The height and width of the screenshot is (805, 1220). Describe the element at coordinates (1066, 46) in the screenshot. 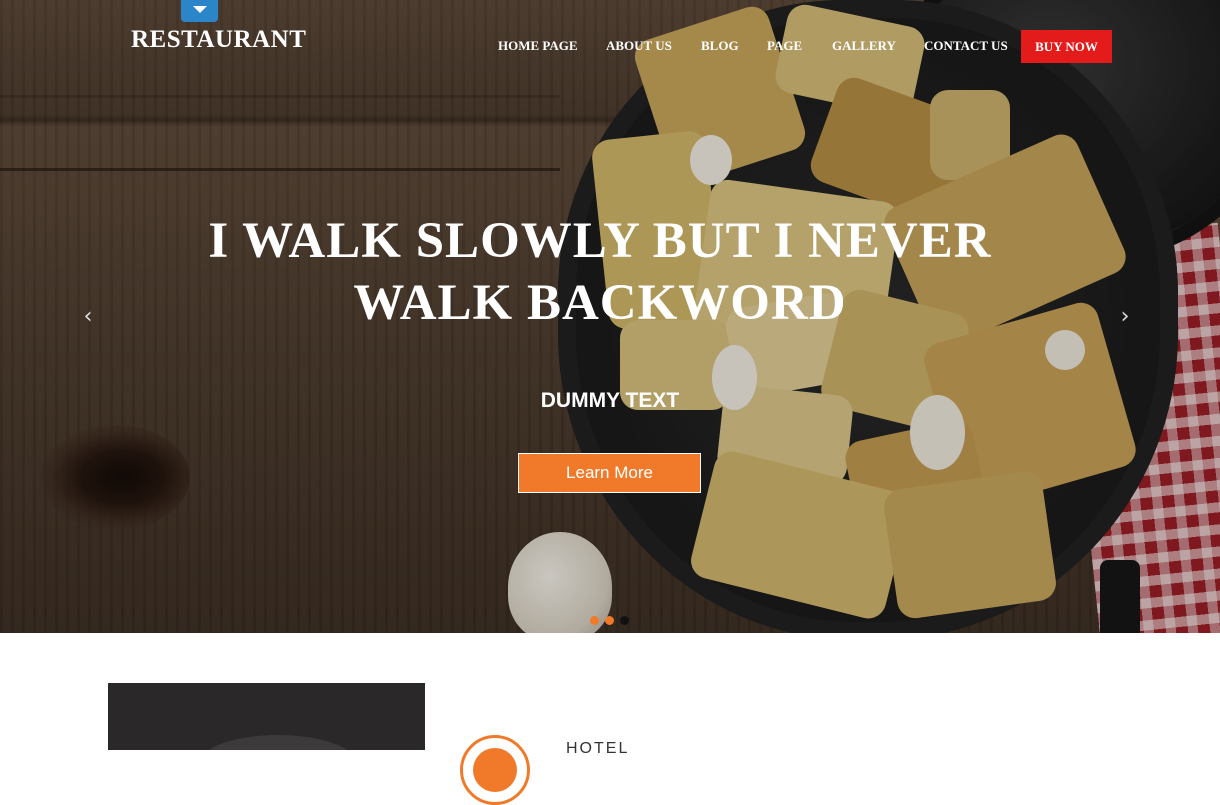

I see `buy-now-button: BUY NOW` at that location.